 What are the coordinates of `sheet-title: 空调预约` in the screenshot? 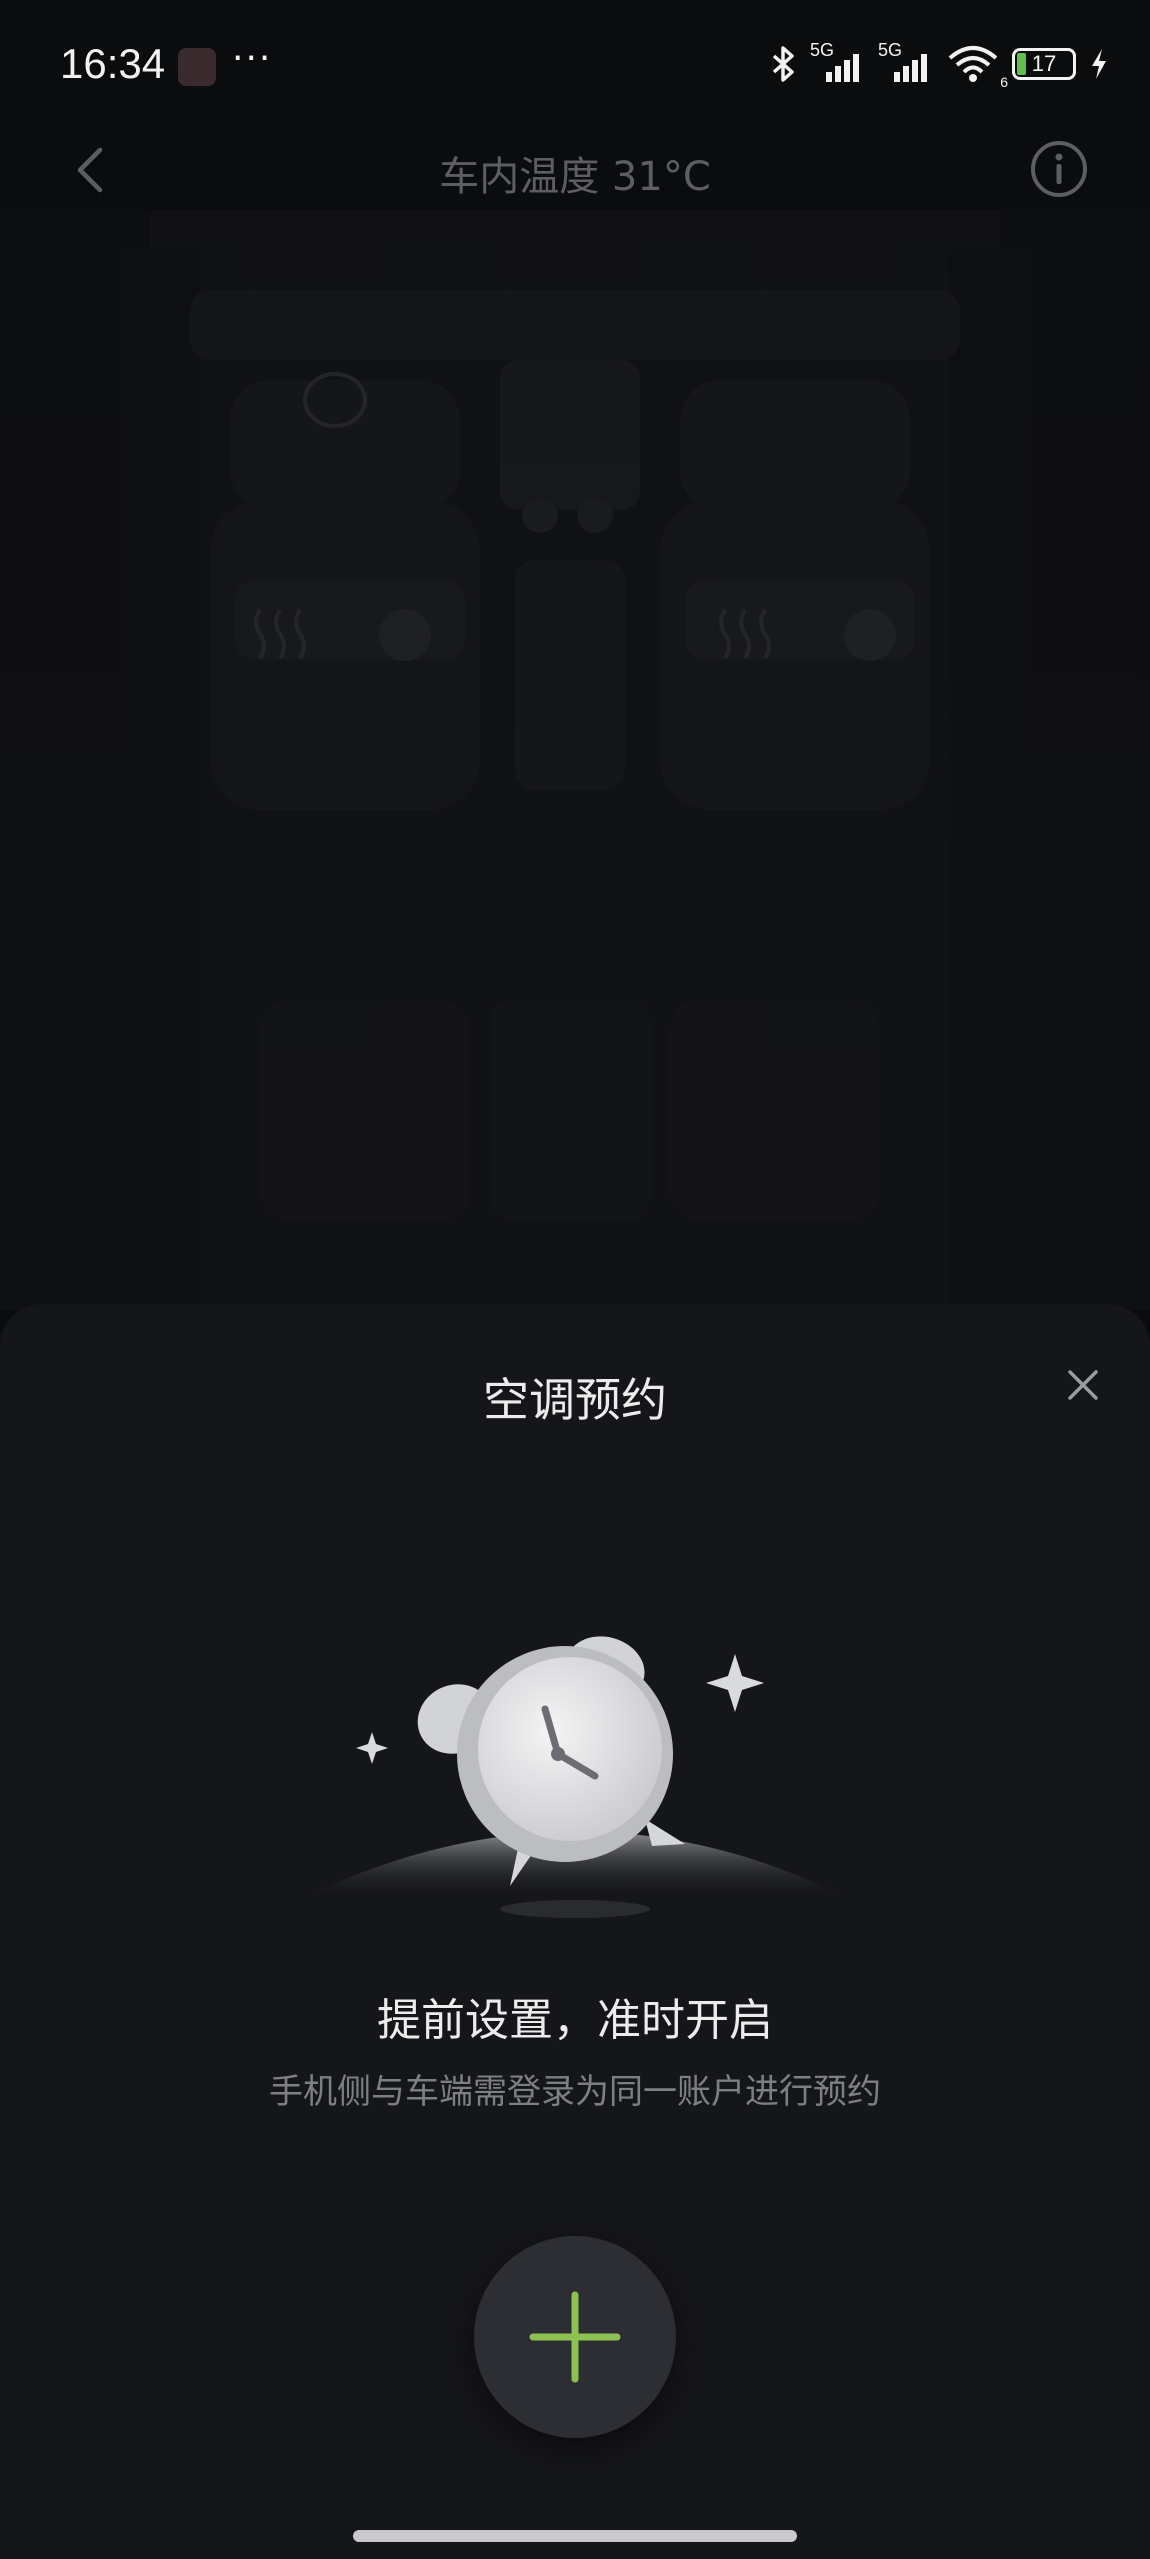 It's located at (575, 1400).